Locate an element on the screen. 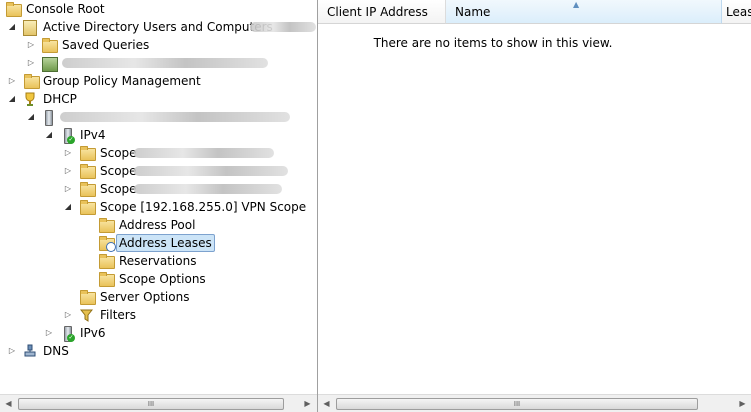 This screenshot has height=412, width=751. sort-ascending-icon: ▲ is located at coordinates (576, 4).